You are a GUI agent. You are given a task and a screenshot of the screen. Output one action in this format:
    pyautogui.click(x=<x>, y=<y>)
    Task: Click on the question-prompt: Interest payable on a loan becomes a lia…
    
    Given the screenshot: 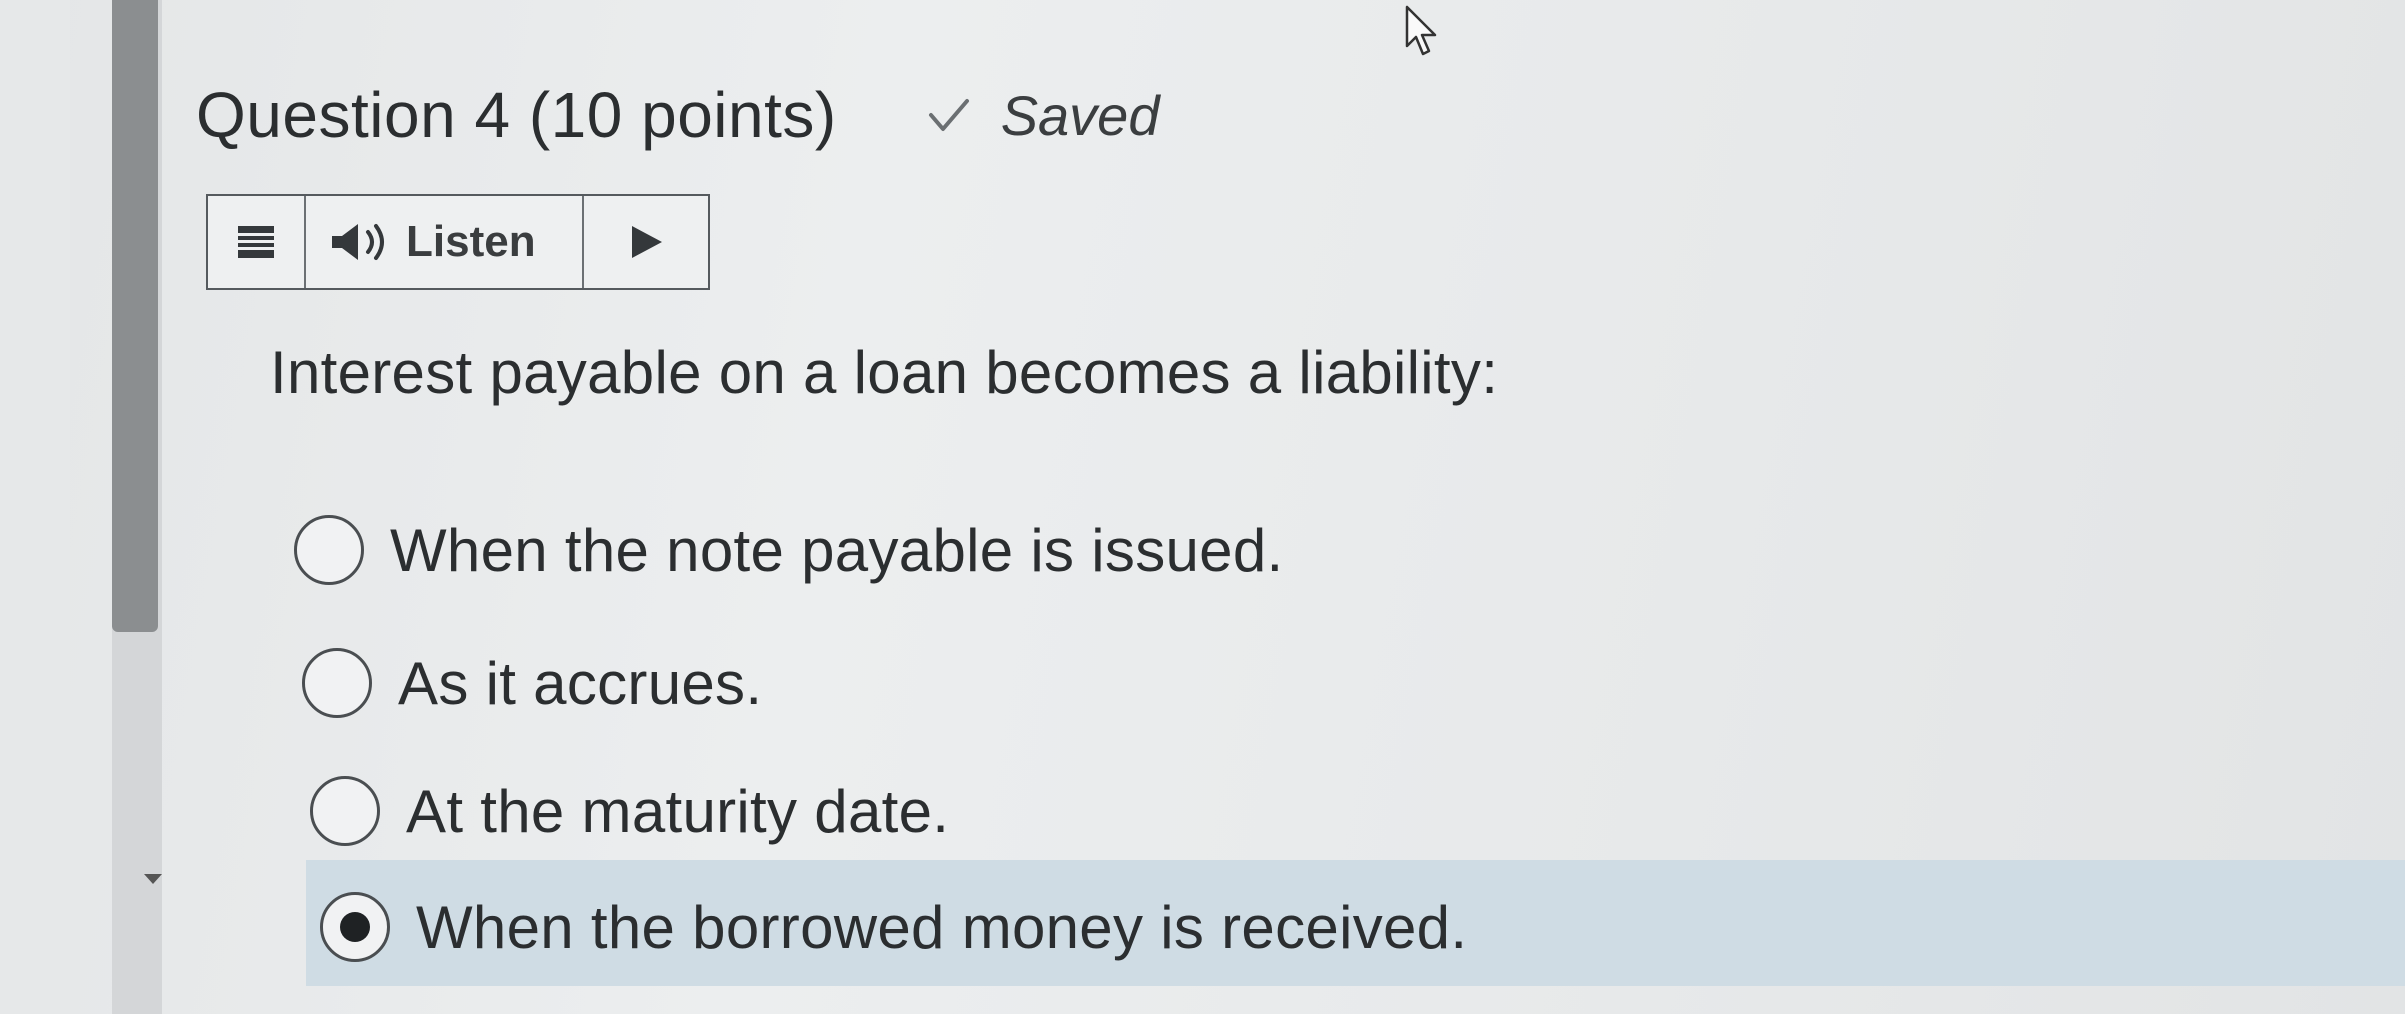 What is the action you would take?
    pyautogui.click(x=884, y=372)
    